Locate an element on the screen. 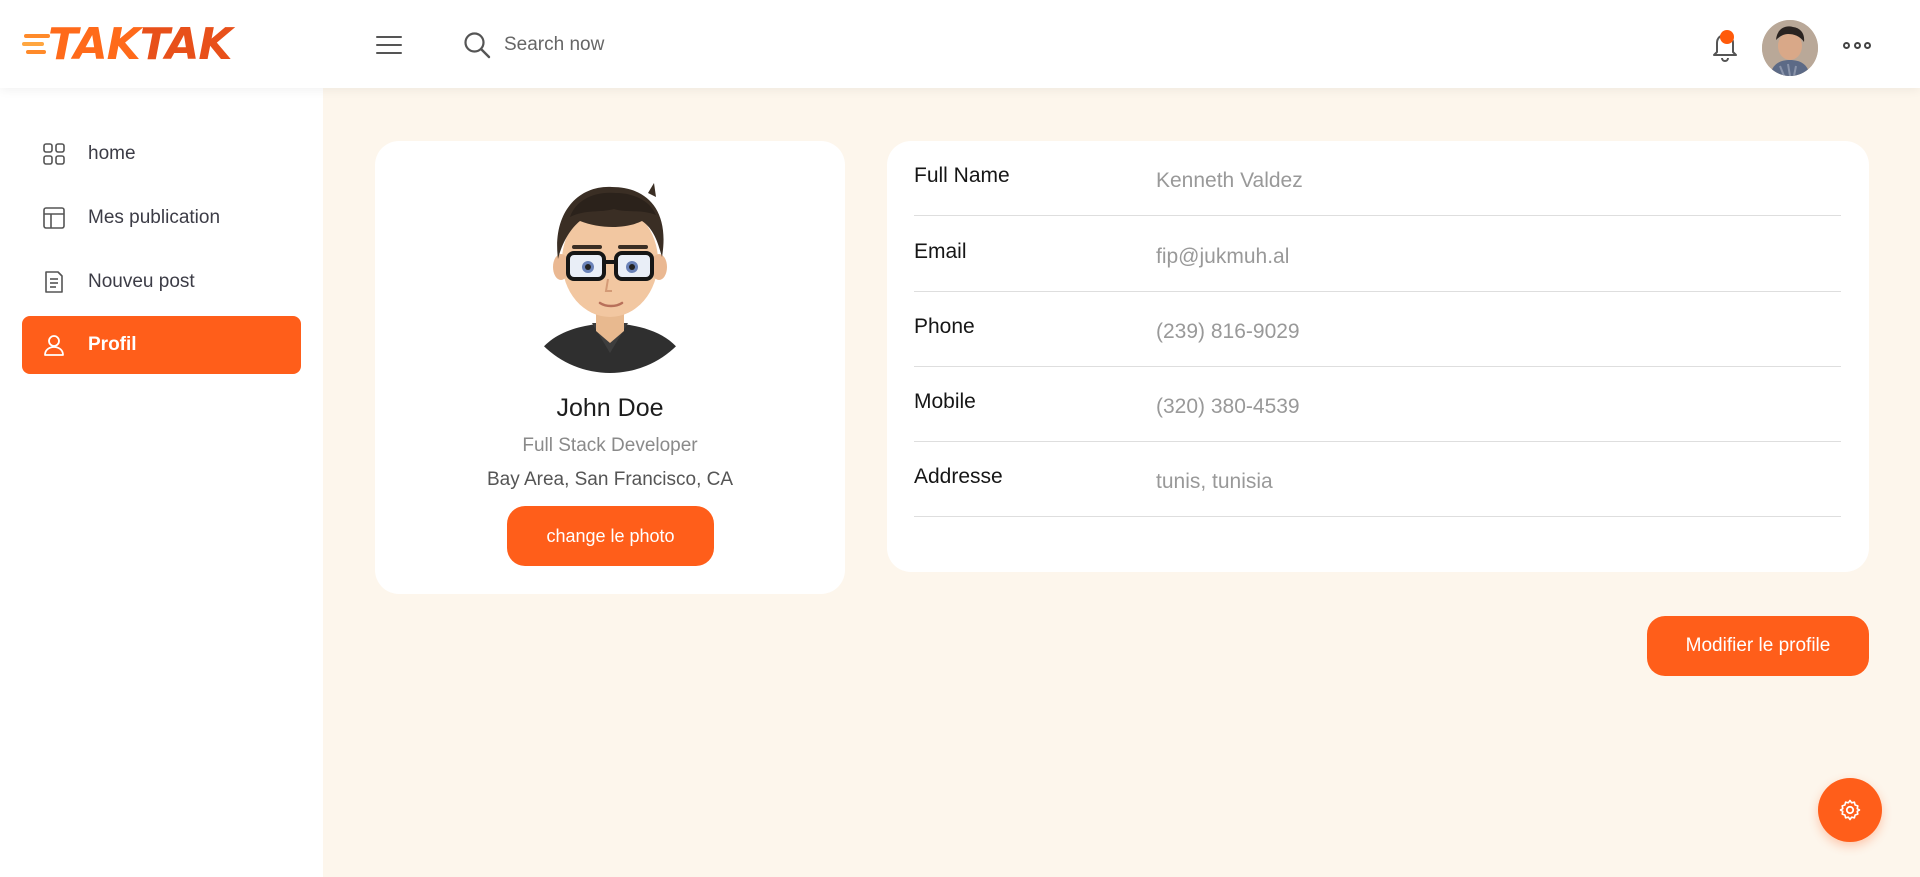 This screenshot has height=877, width=1920. detail-value: (320) 380-4539 is located at coordinates (1228, 406).